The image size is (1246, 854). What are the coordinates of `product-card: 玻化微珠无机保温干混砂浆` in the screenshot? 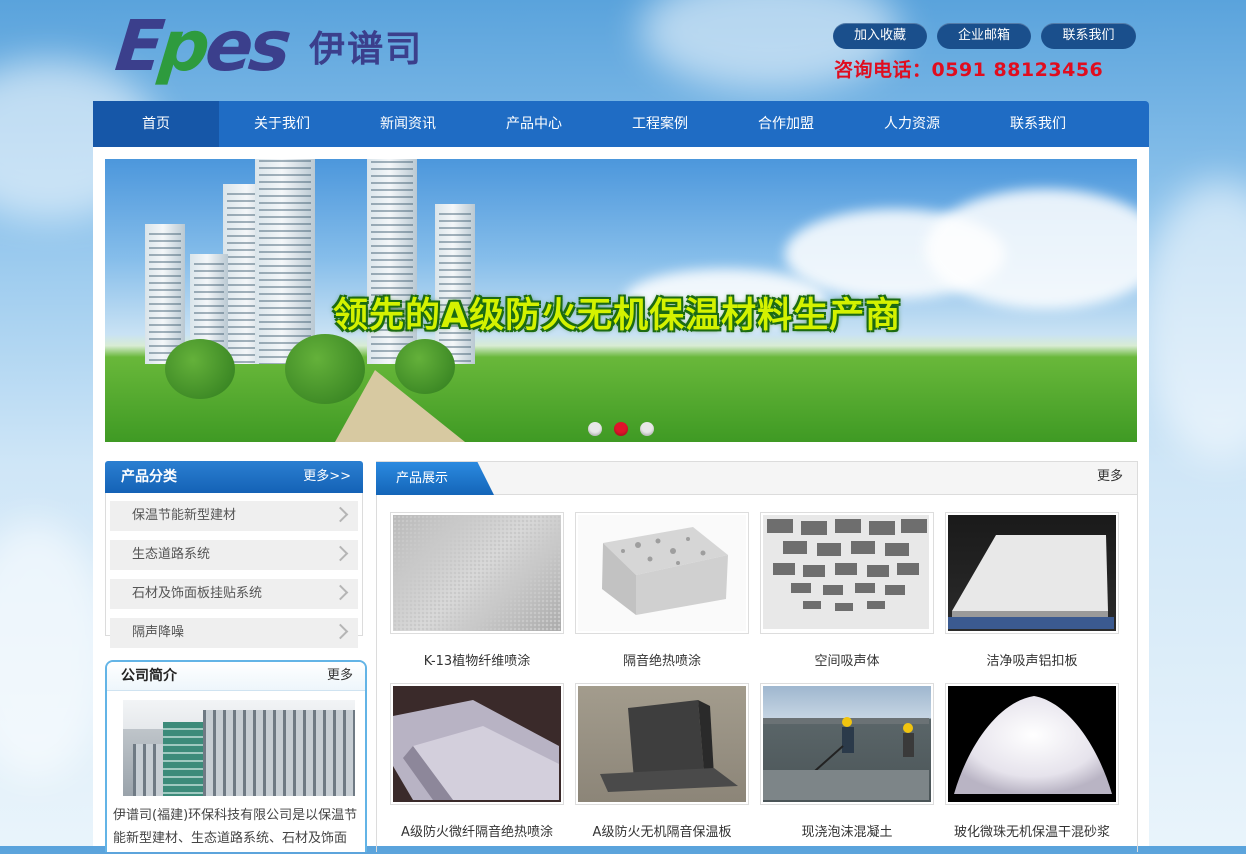 It's located at (1032, 768).